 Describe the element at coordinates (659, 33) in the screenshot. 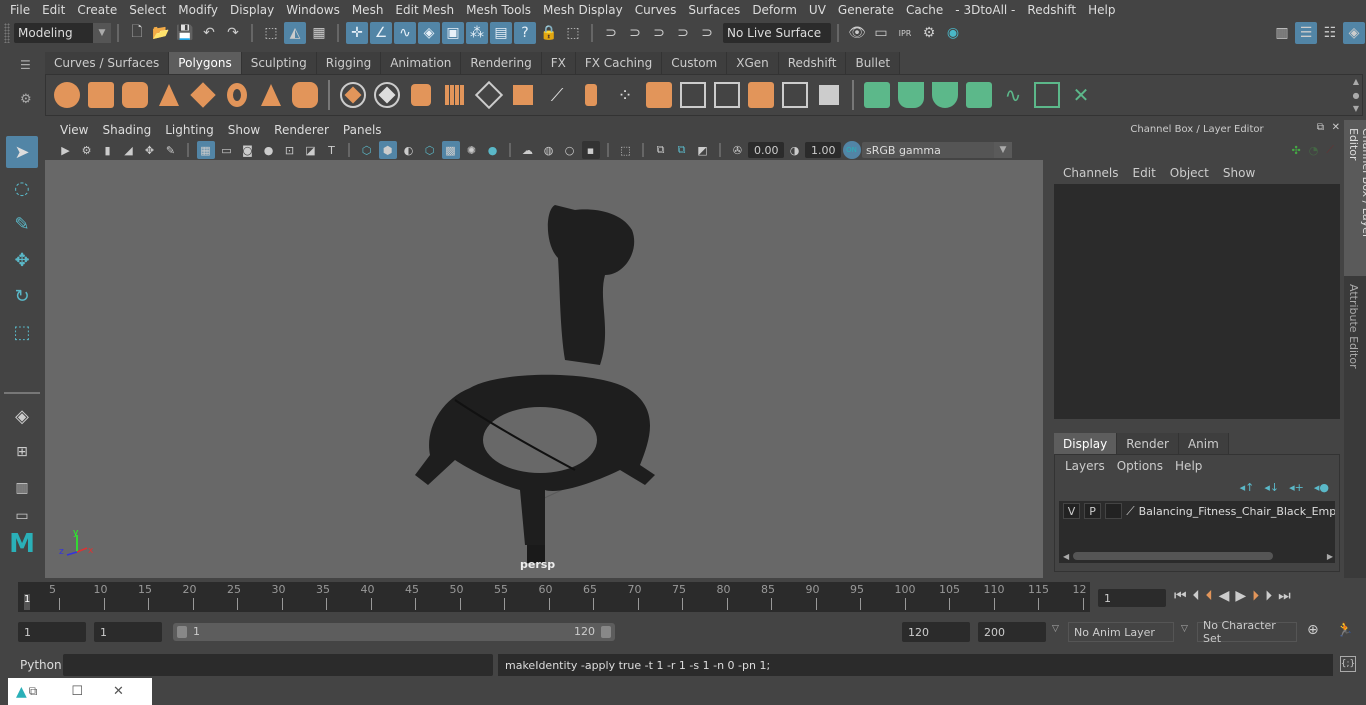

I see `magnet-point-icon: ⊃` at that location.